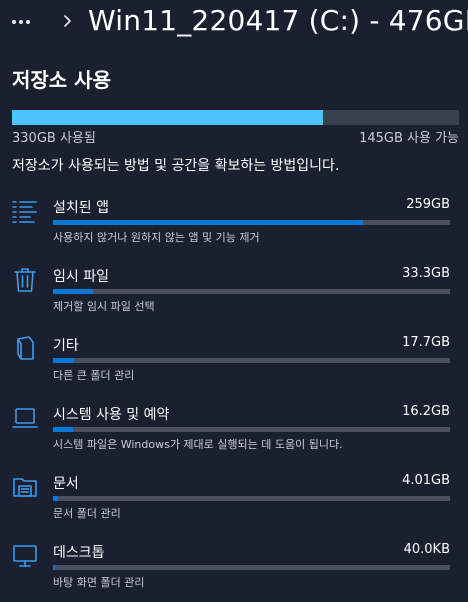 This screenshot has height=602, width=468. I want to click on category-name: 데스크톱, so click(79, 553).